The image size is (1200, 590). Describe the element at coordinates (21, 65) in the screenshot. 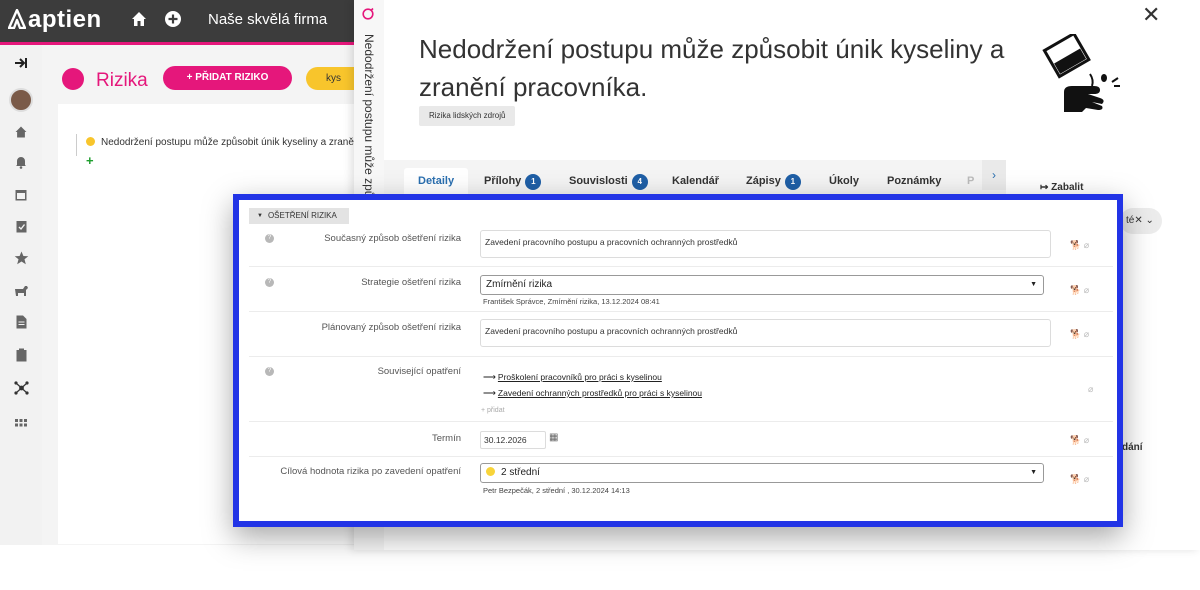

I see `login-icon` at that location.